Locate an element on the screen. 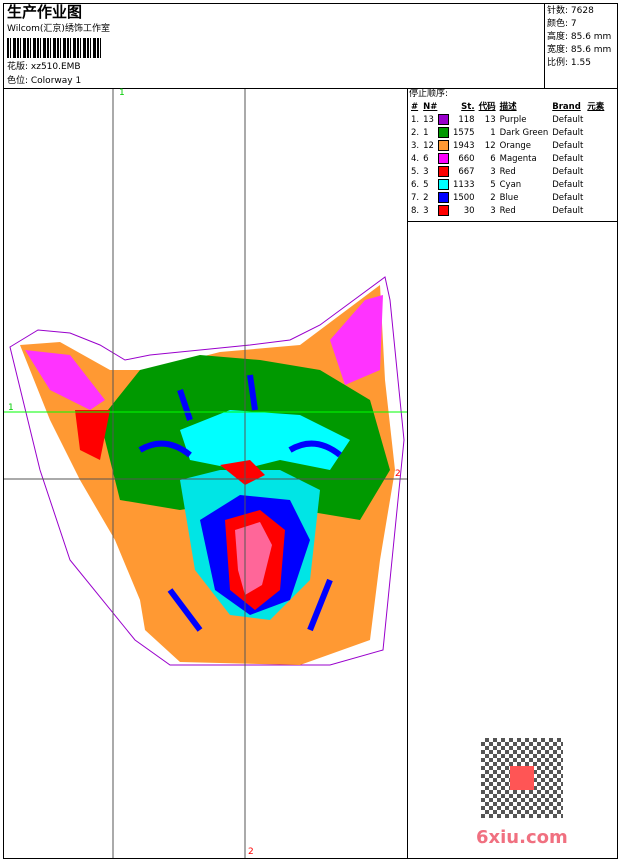 This screenshot has width=620, height=860. guide-label-v2: 2 is located at coordinates (251, 852).